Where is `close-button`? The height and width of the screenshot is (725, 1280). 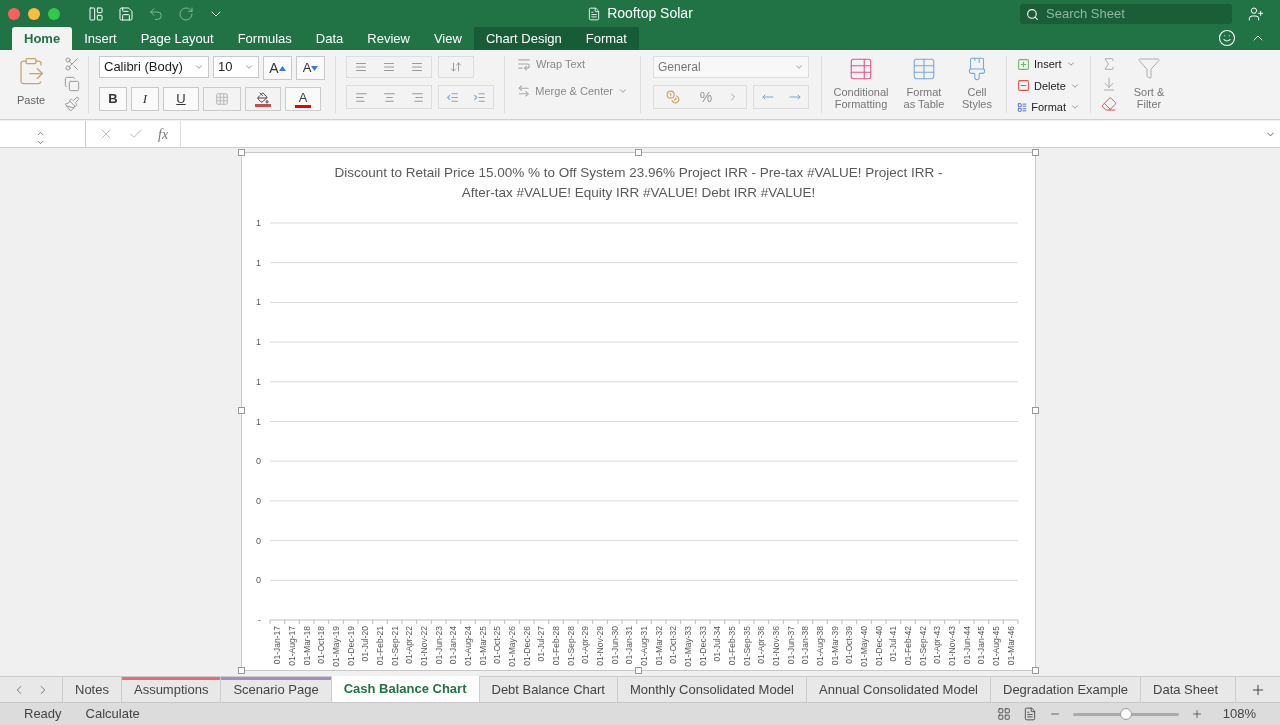
close-button is located at coordinates (14, 13).